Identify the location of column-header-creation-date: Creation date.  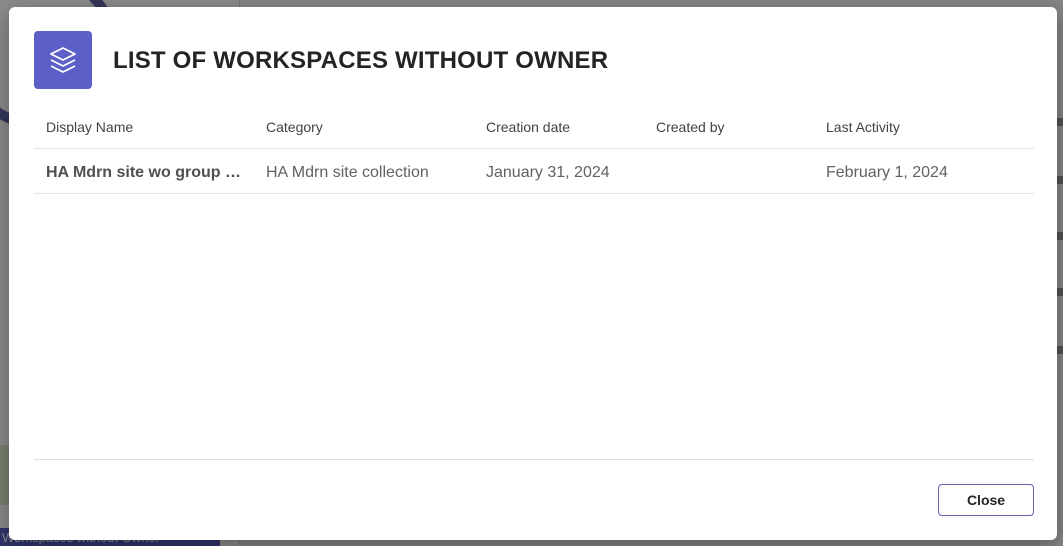
(528, 127).